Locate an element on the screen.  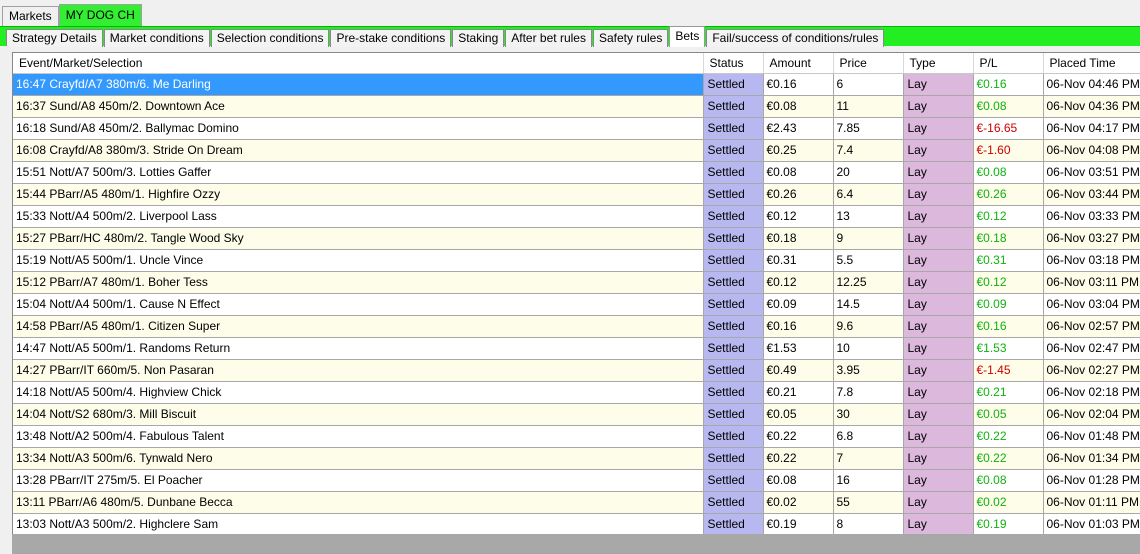
column-header-type: Type is located at coordinates (938, 63).